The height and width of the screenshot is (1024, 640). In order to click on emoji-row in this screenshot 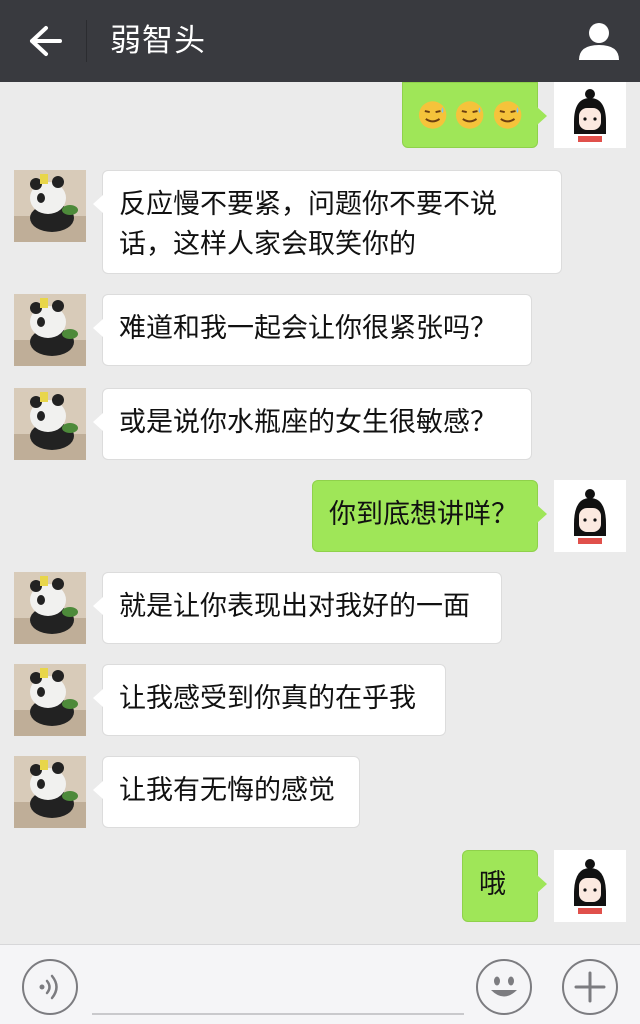, I will do `click(470, 115)`.